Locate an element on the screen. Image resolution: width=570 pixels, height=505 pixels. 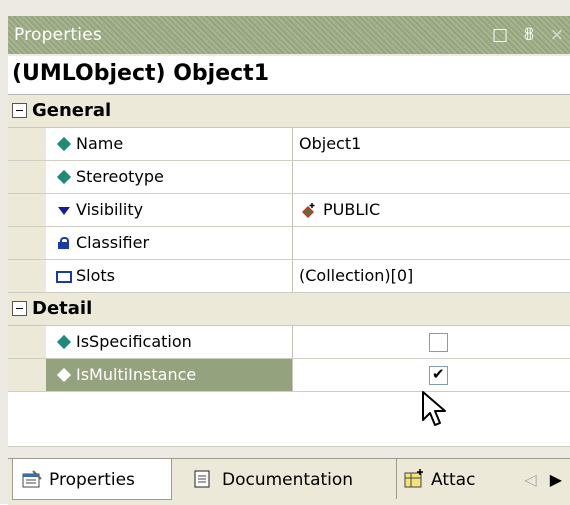
public-visibility-icon is located at coordinates (308, 210).